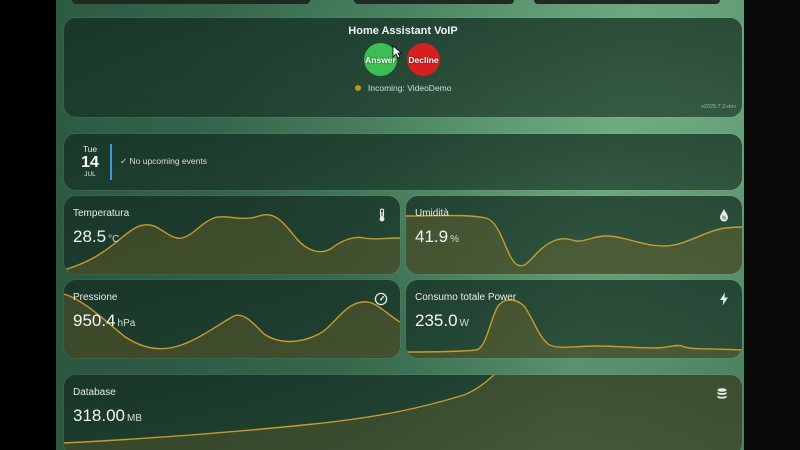  I want to click on sensor-title: Database, so click(94, 392).